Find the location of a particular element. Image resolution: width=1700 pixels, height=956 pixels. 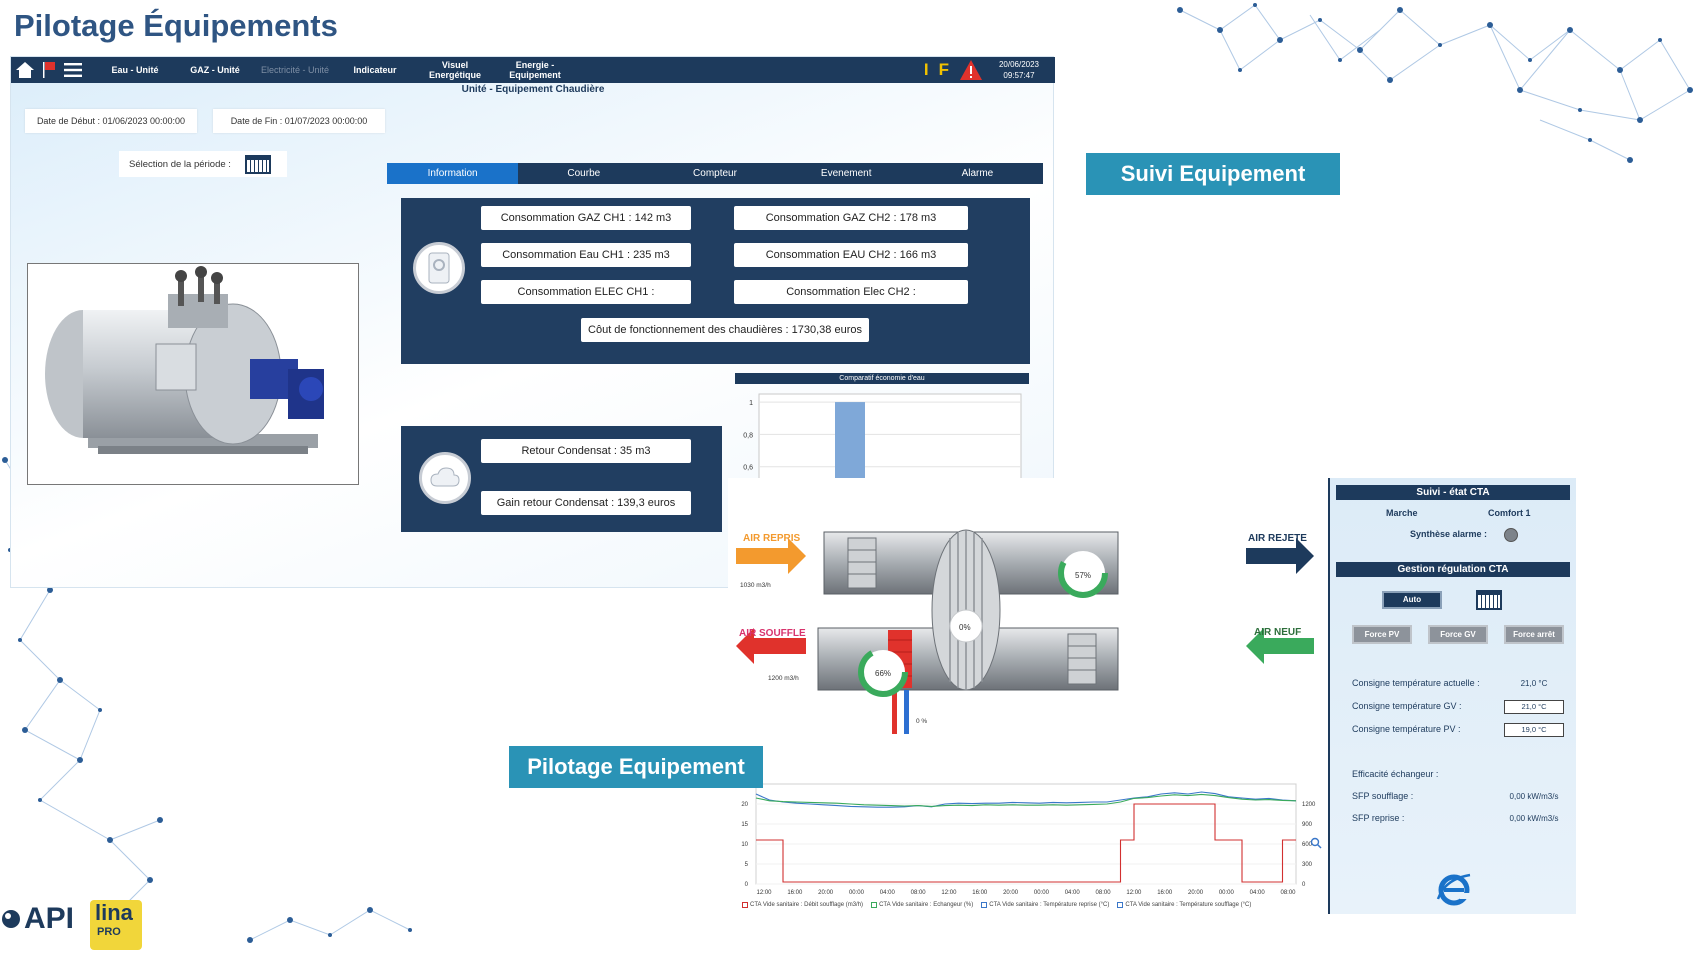

nav-gaz-unite: GAZ - Unité is located at coordinates (215, 70).